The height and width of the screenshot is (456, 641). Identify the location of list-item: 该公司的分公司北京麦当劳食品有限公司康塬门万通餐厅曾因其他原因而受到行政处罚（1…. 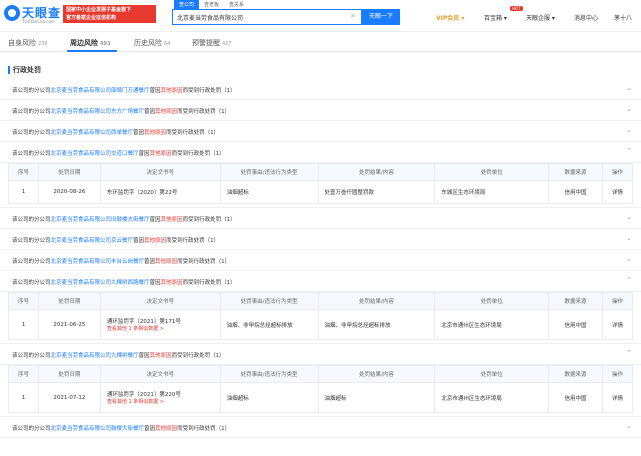
(320, 89).